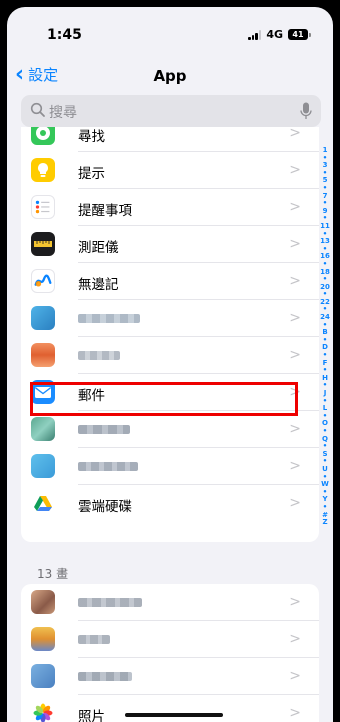  Describe the element at coordinates (274, 34) in the screenshot. I see `network-label: 4G` at that location.